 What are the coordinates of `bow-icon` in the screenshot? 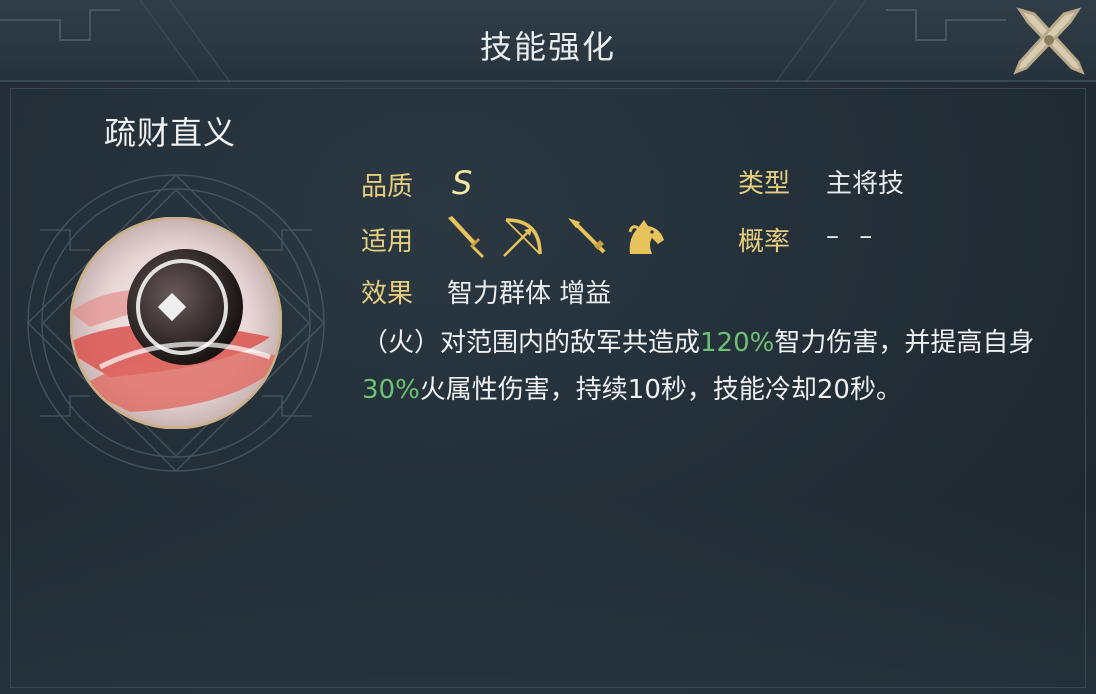 It's located at (522, 237).